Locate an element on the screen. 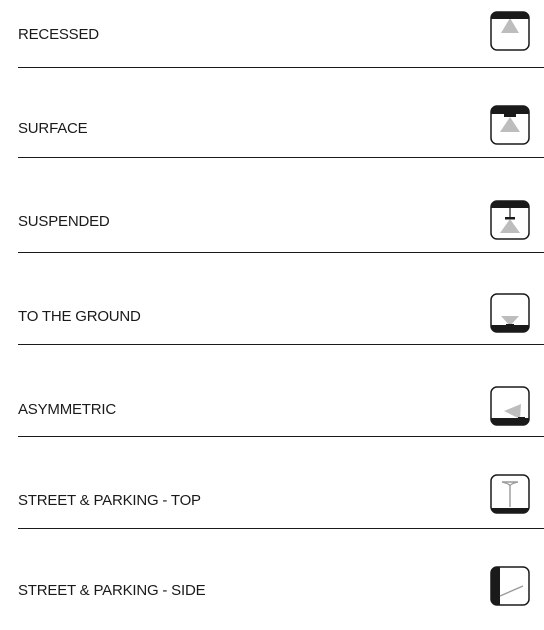 This screenshot has height=630, width=544. suspended-fixture-icon is located at coordinates (510, 220).